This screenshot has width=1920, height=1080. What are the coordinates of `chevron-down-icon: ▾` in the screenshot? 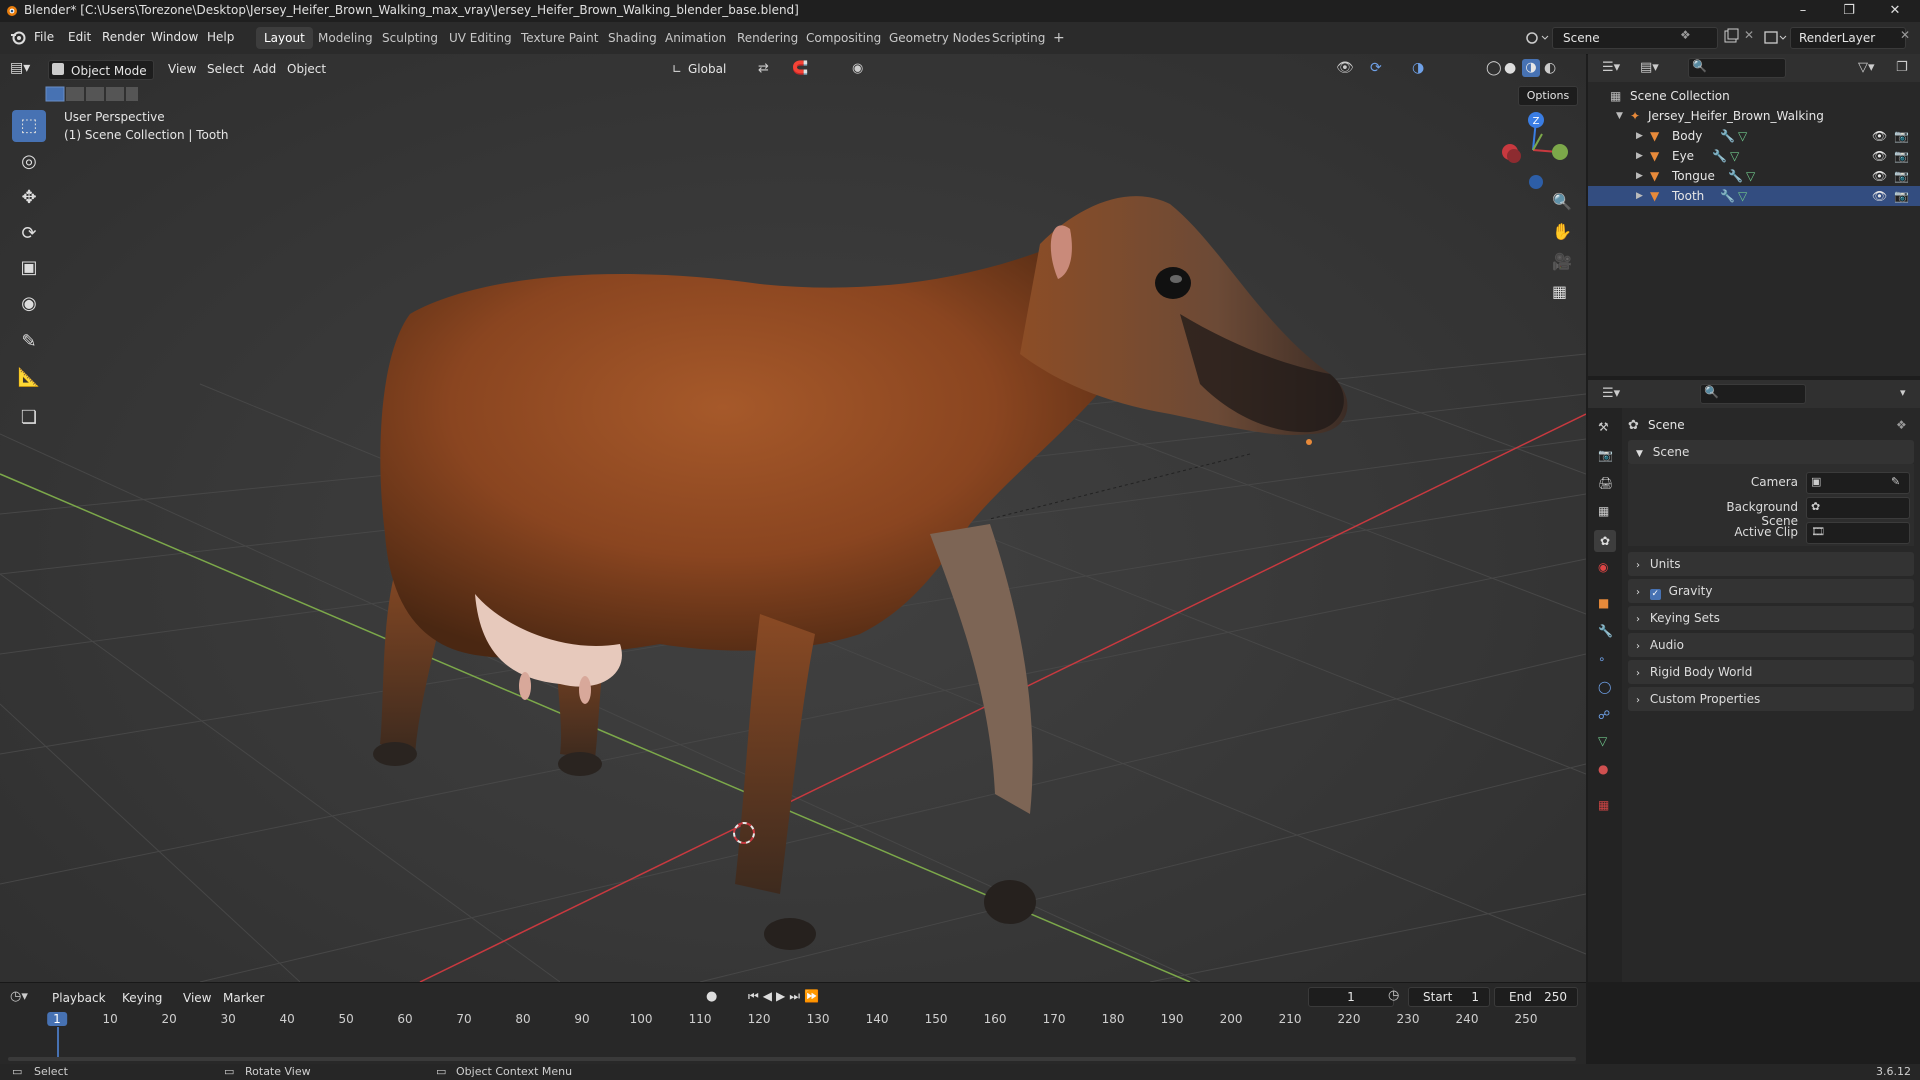 It's located at (1903, 392).